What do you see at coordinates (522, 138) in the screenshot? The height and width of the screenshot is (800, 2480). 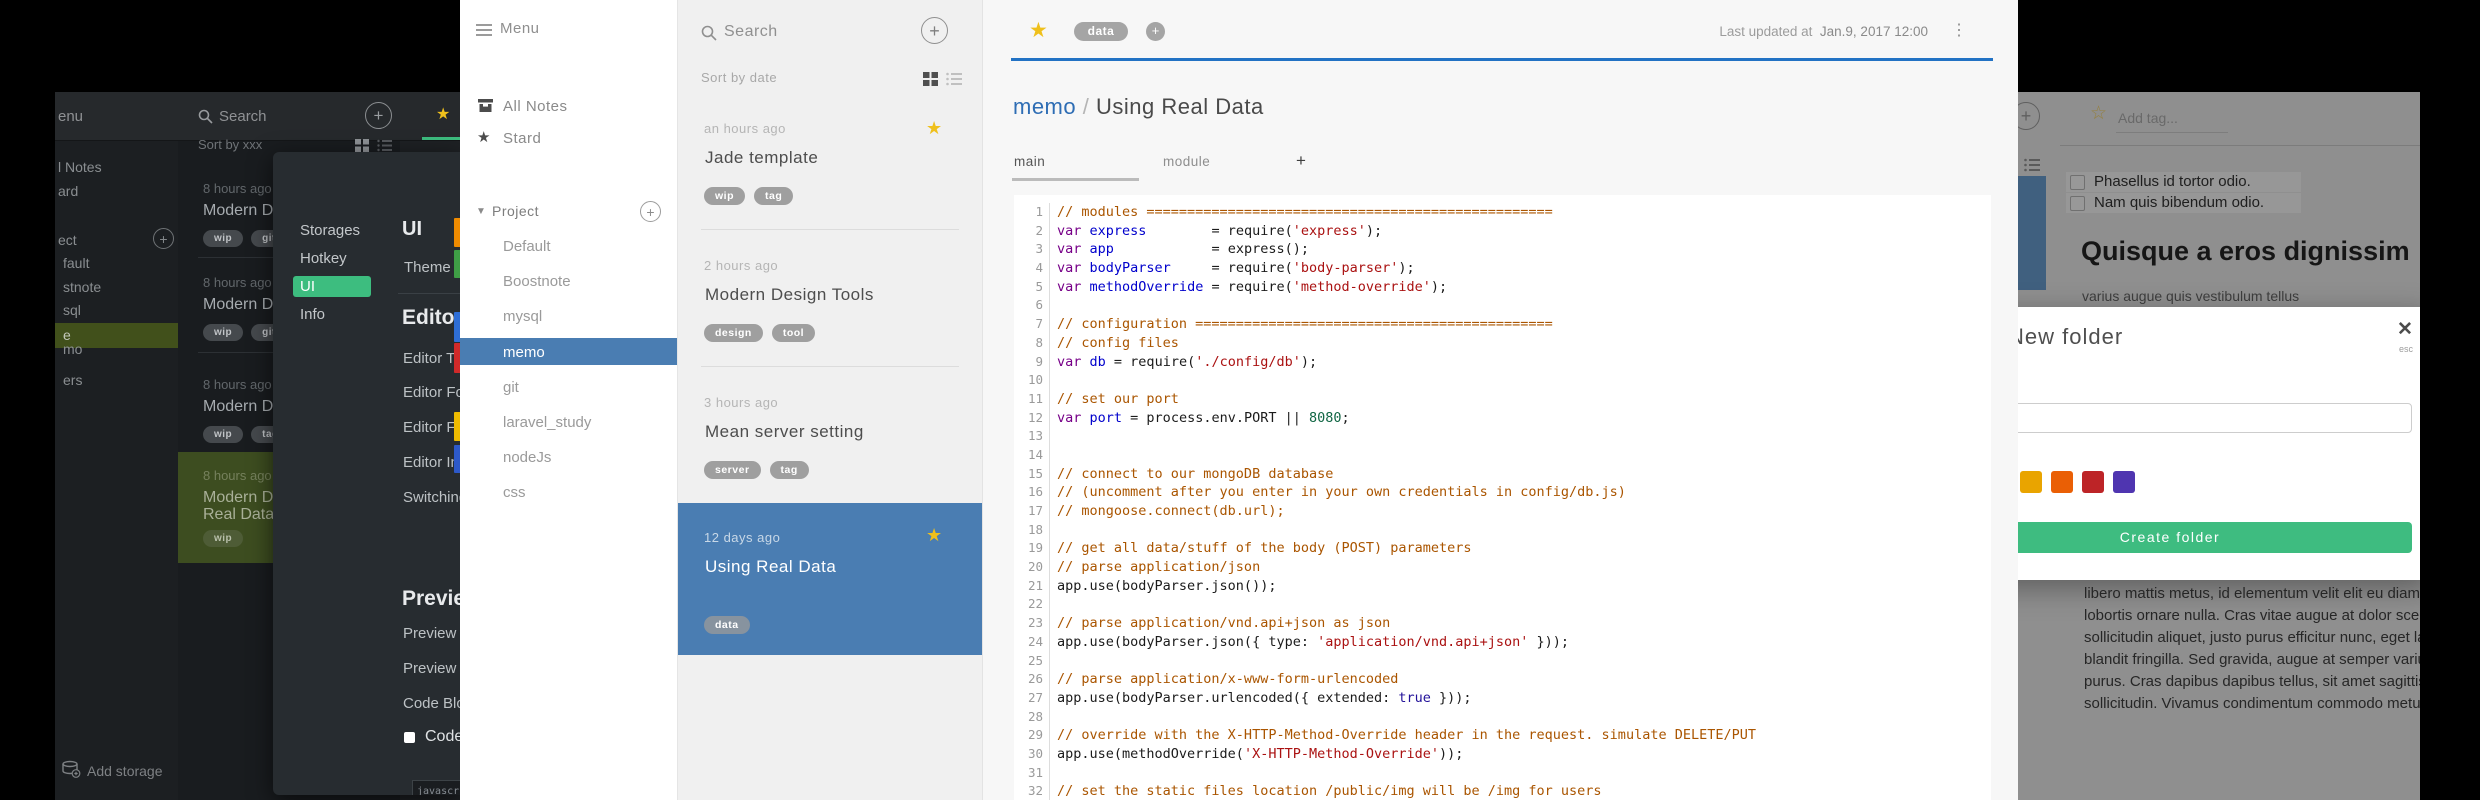 I see `sidebar-item-starred: Stard` at bounding box center [522, 138].